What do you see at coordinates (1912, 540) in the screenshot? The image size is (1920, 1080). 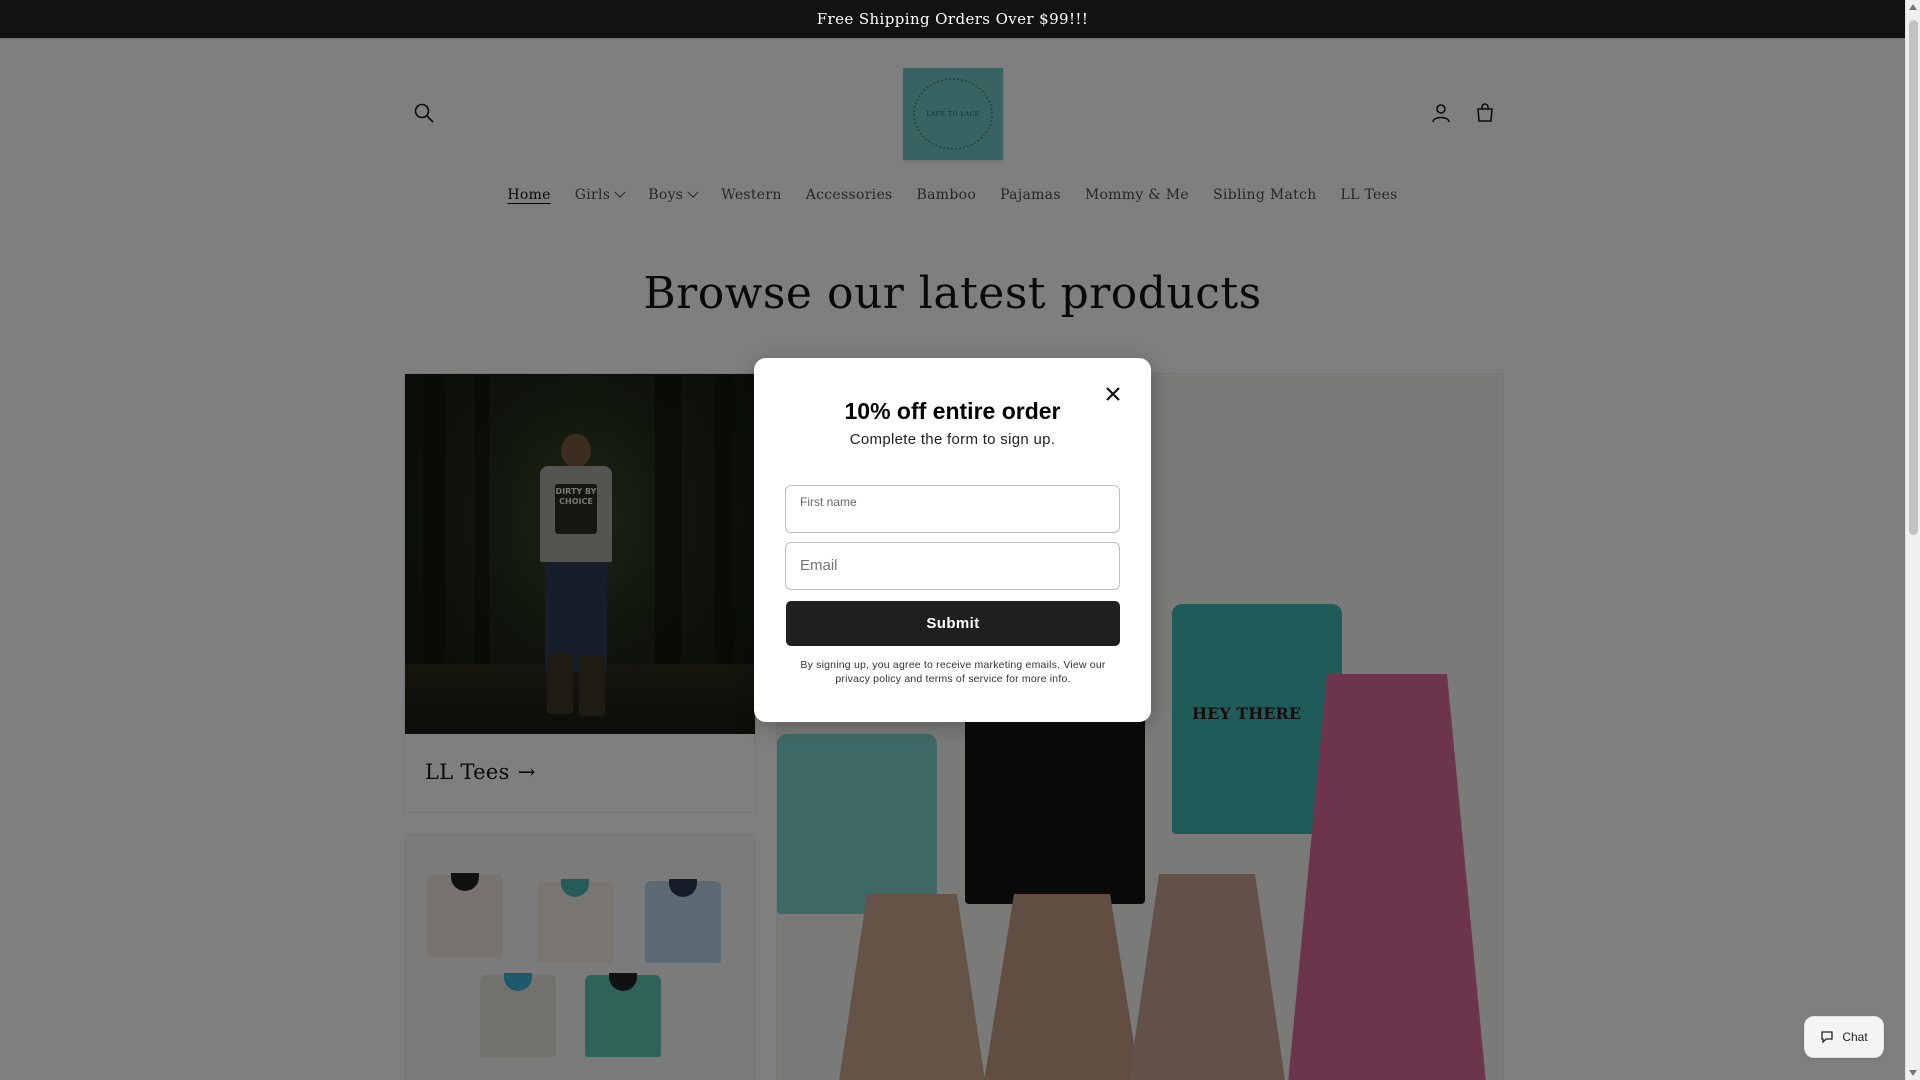 I see `page-scrollbar` at bounding box center [1912, 540].